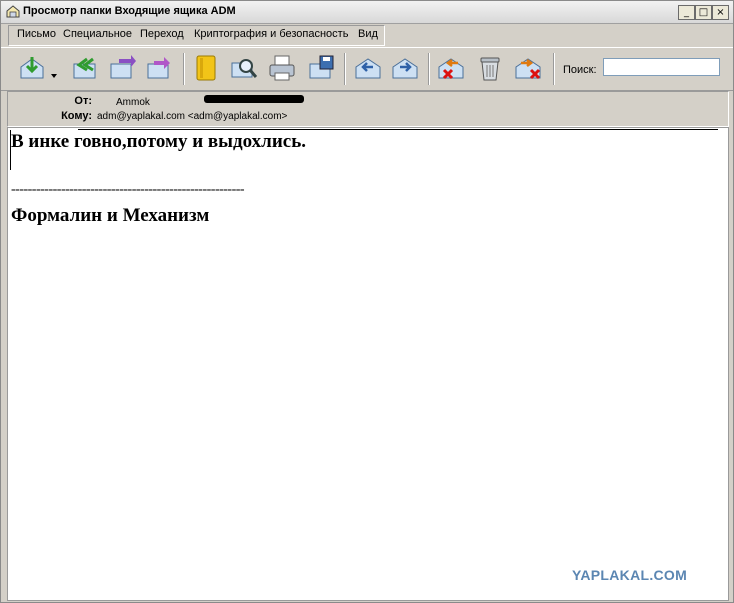 This screenshot has width=734, height=603. I want to click on forward-inline-icon, so click(159, 68).